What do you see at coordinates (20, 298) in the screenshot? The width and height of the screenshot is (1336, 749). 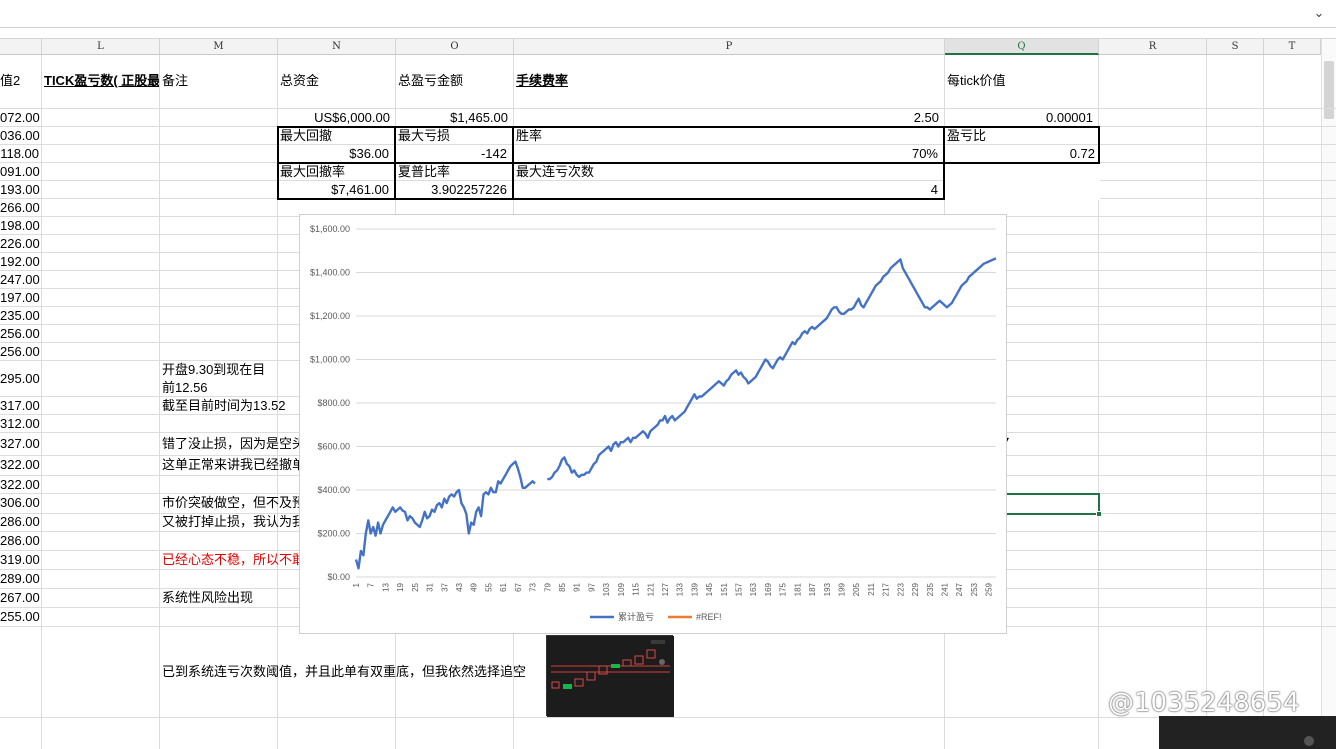 I see `k-cell: 197.00` at bounding box center [20, 298].